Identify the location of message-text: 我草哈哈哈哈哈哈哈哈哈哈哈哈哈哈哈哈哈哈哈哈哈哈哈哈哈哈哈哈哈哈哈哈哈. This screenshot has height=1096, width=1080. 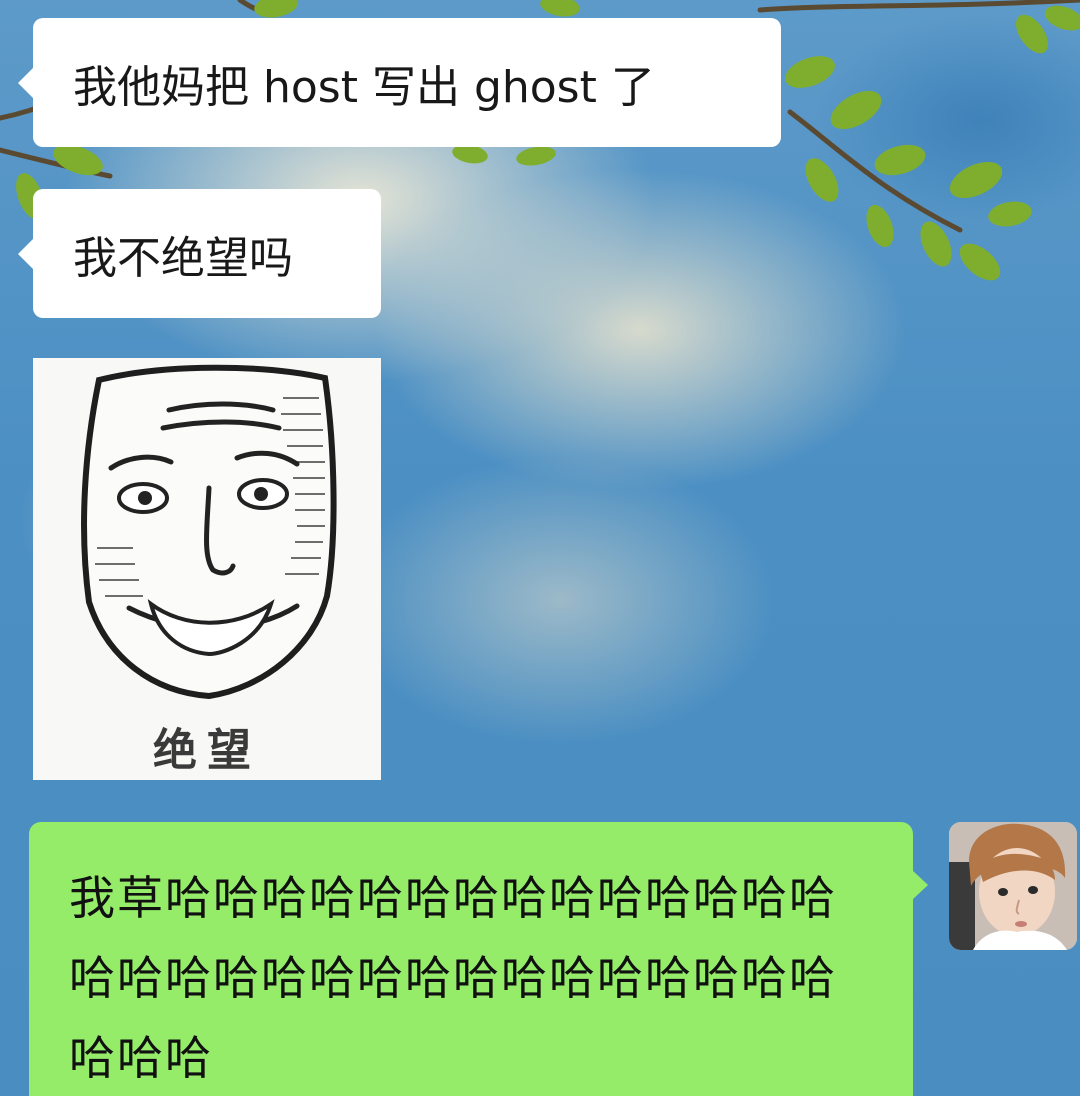
(453, 978).